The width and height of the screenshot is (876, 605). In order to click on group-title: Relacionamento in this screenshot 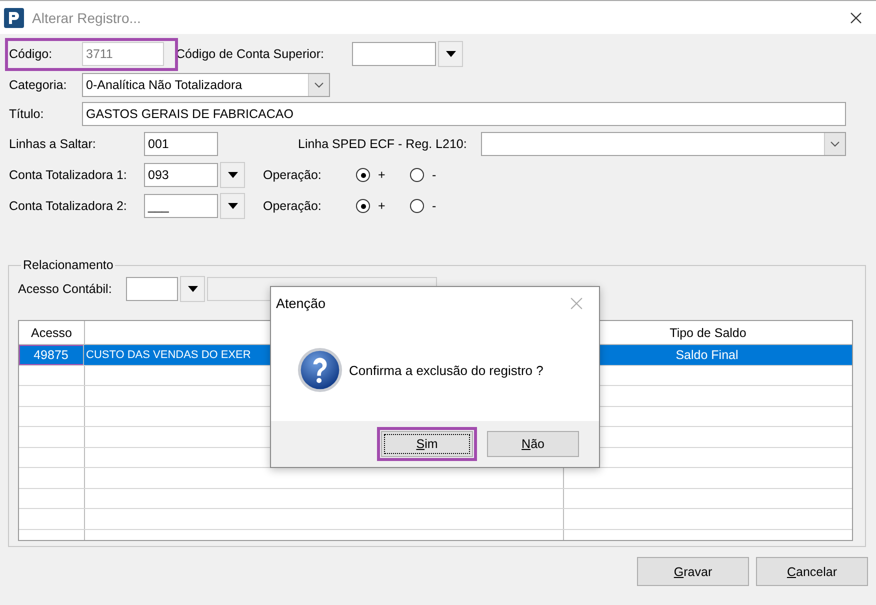, I will do `click(68, 265)`.